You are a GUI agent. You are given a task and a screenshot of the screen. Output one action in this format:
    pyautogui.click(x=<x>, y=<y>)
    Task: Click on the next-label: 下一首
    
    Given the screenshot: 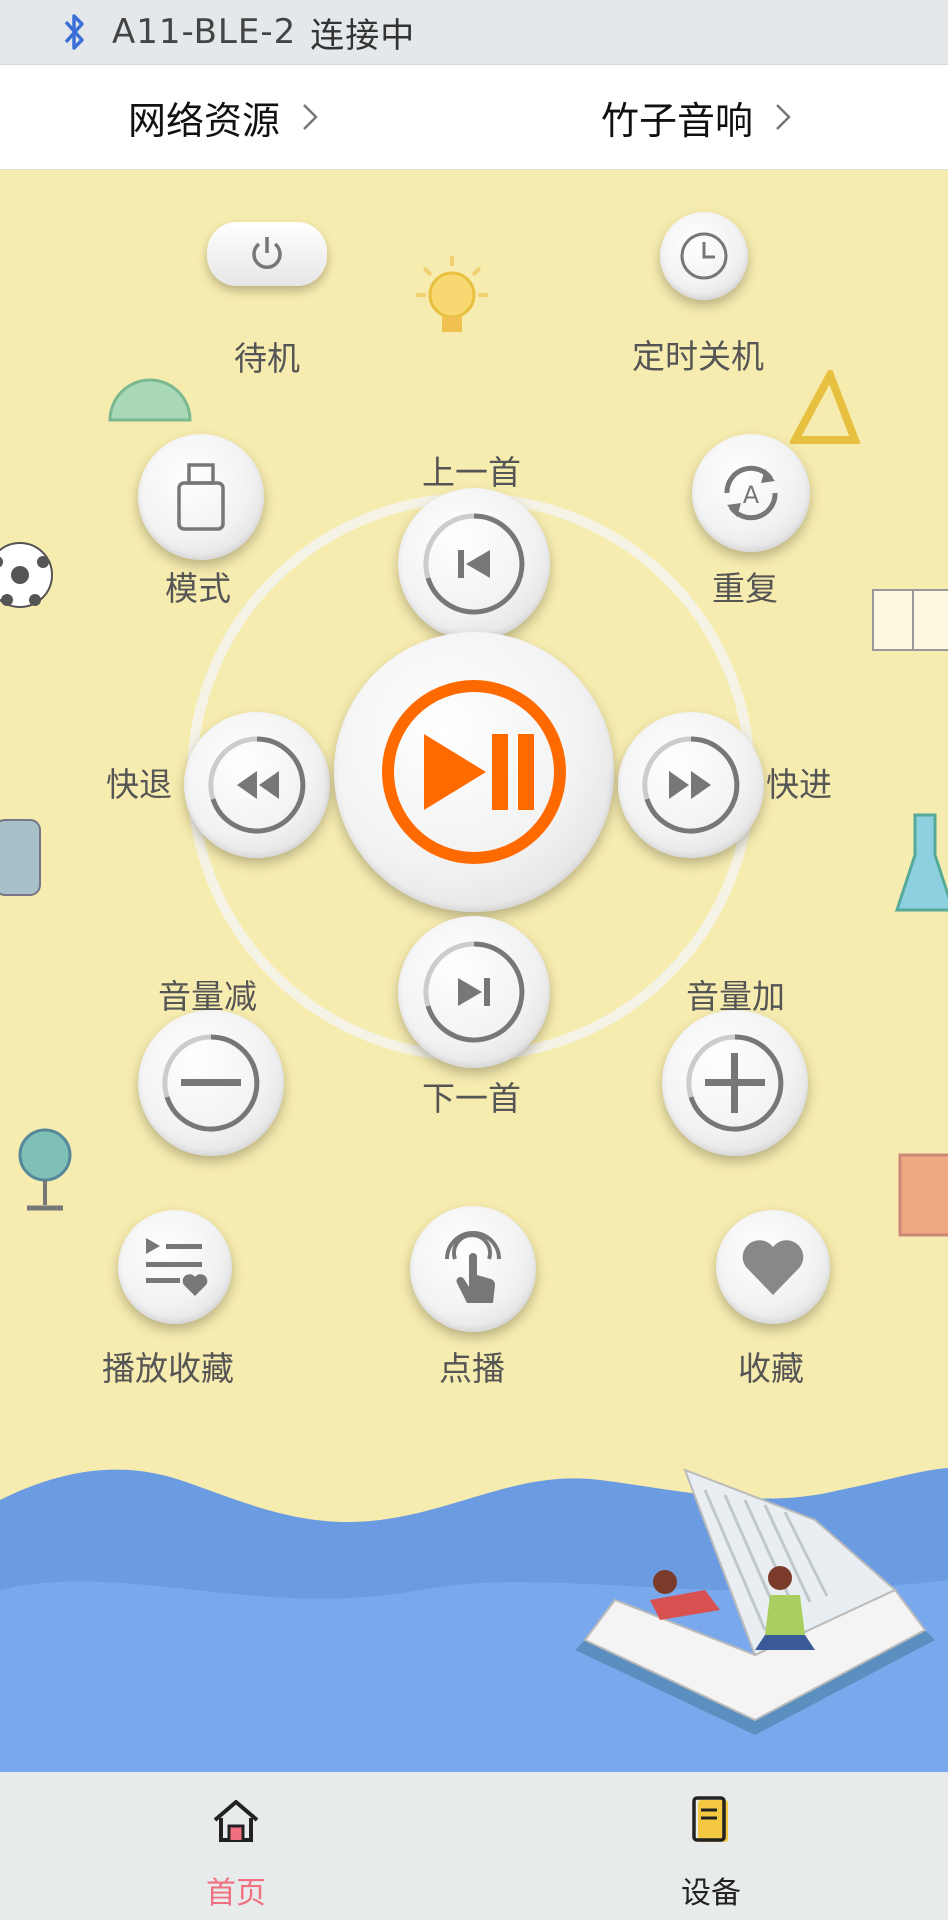 What is the action you would take?
    pyautogui.click(x=471, y=1098)
    